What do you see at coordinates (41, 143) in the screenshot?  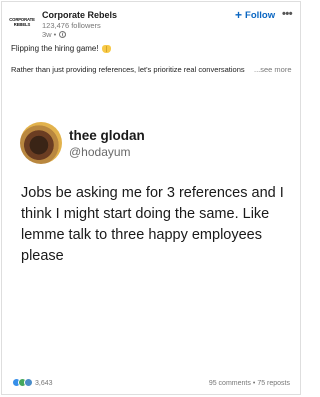 I see `tweet-avatar` at bounding box center [41, 143].